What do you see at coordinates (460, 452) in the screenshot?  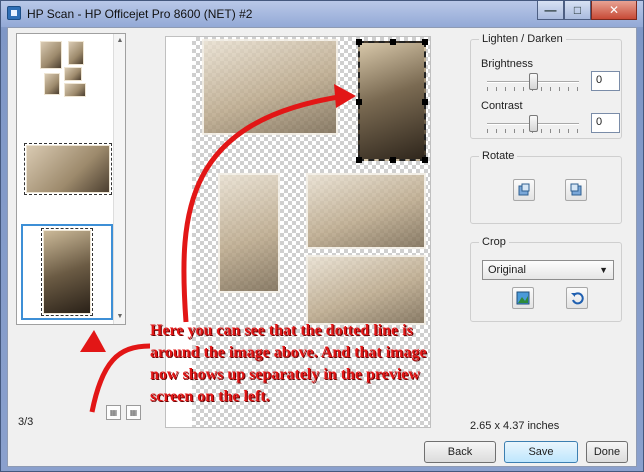 I see `back-button: Back` at bounding box center [460, 452].